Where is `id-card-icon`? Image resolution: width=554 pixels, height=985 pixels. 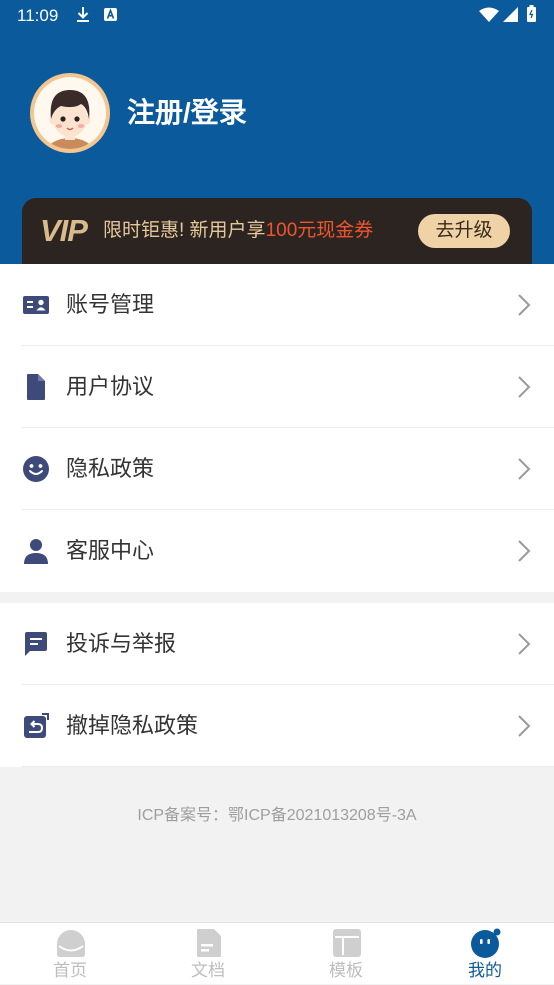
id-card-icon is located at coordinates (36, 305).